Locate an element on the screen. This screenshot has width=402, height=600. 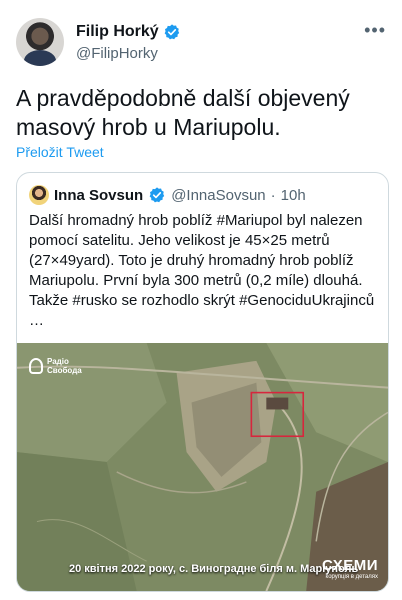
radio-svoboda-logo: Радіо Свобода is located at coordinates (55, 366).